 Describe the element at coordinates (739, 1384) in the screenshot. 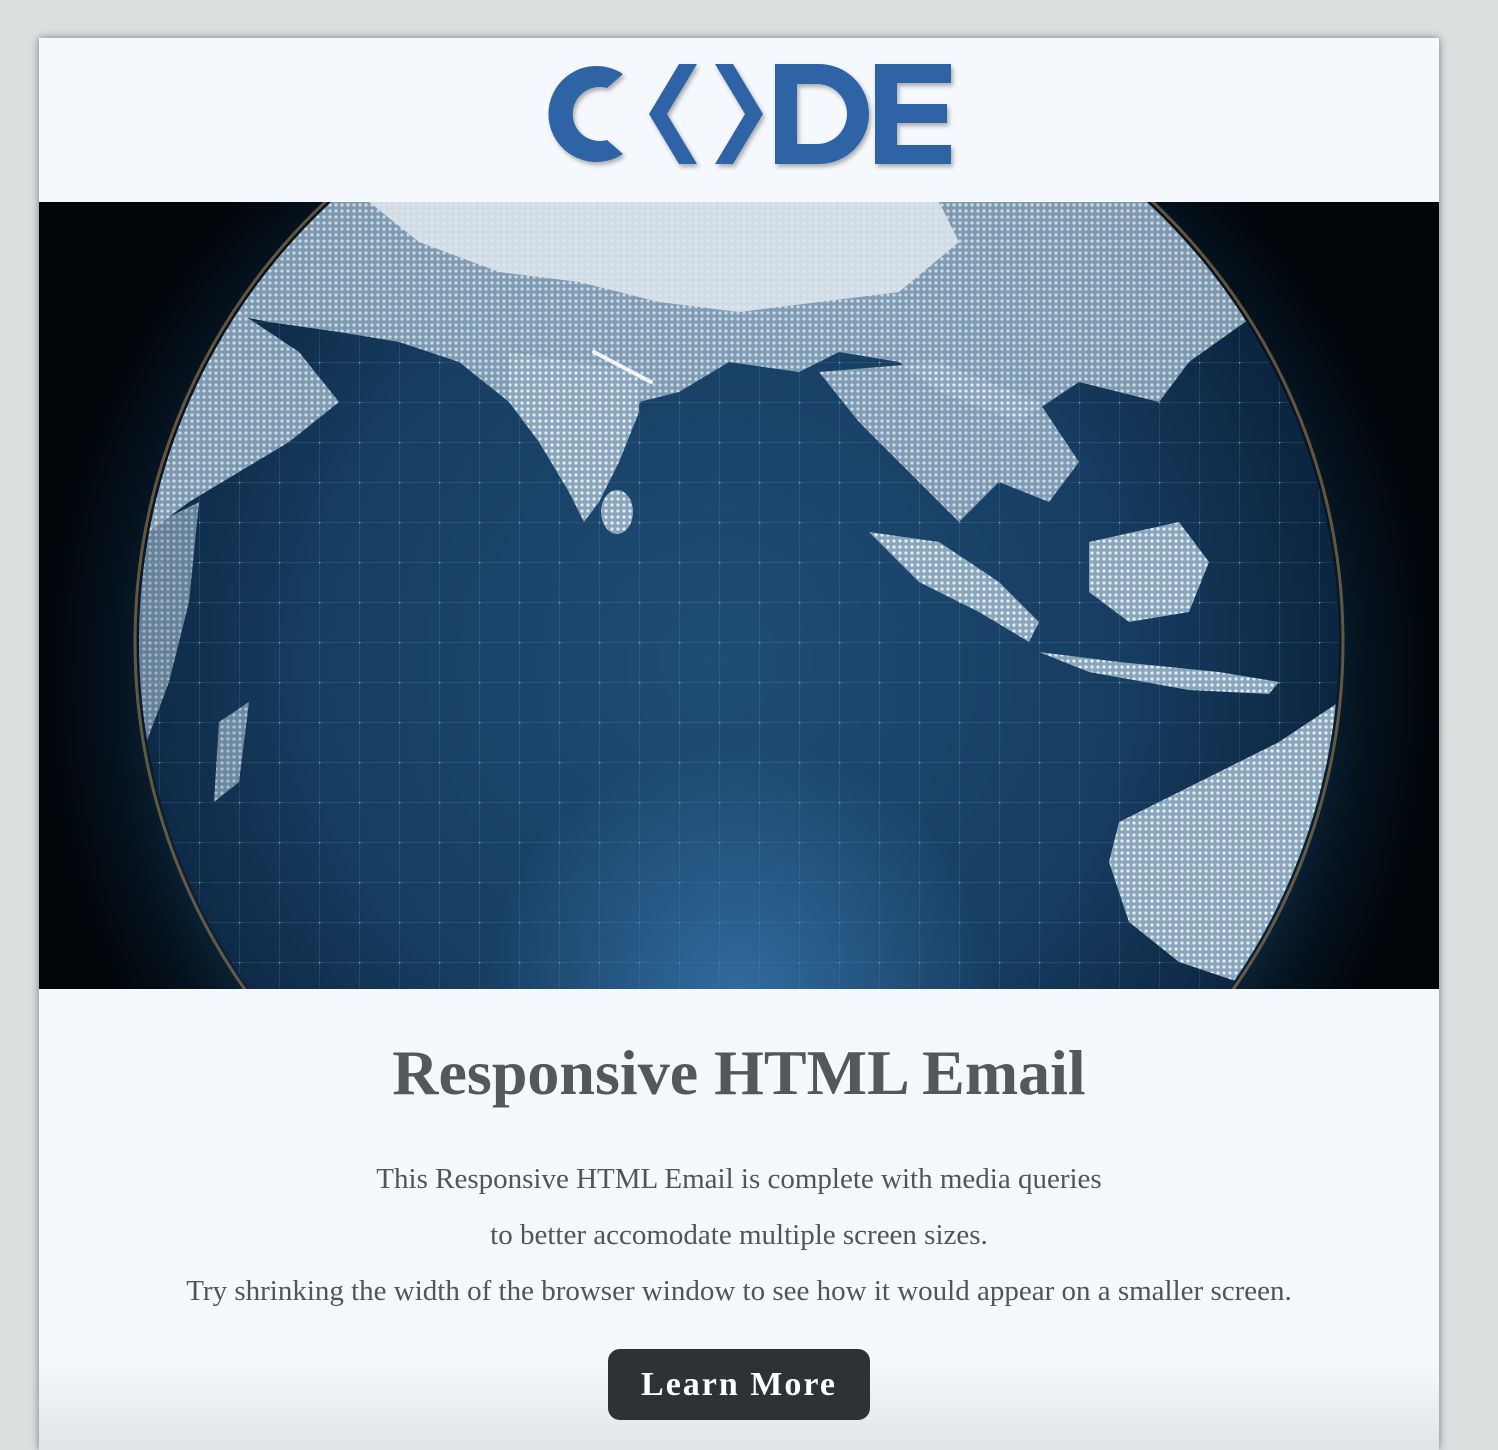

I see `learn-more-button: Learn More` at that location.